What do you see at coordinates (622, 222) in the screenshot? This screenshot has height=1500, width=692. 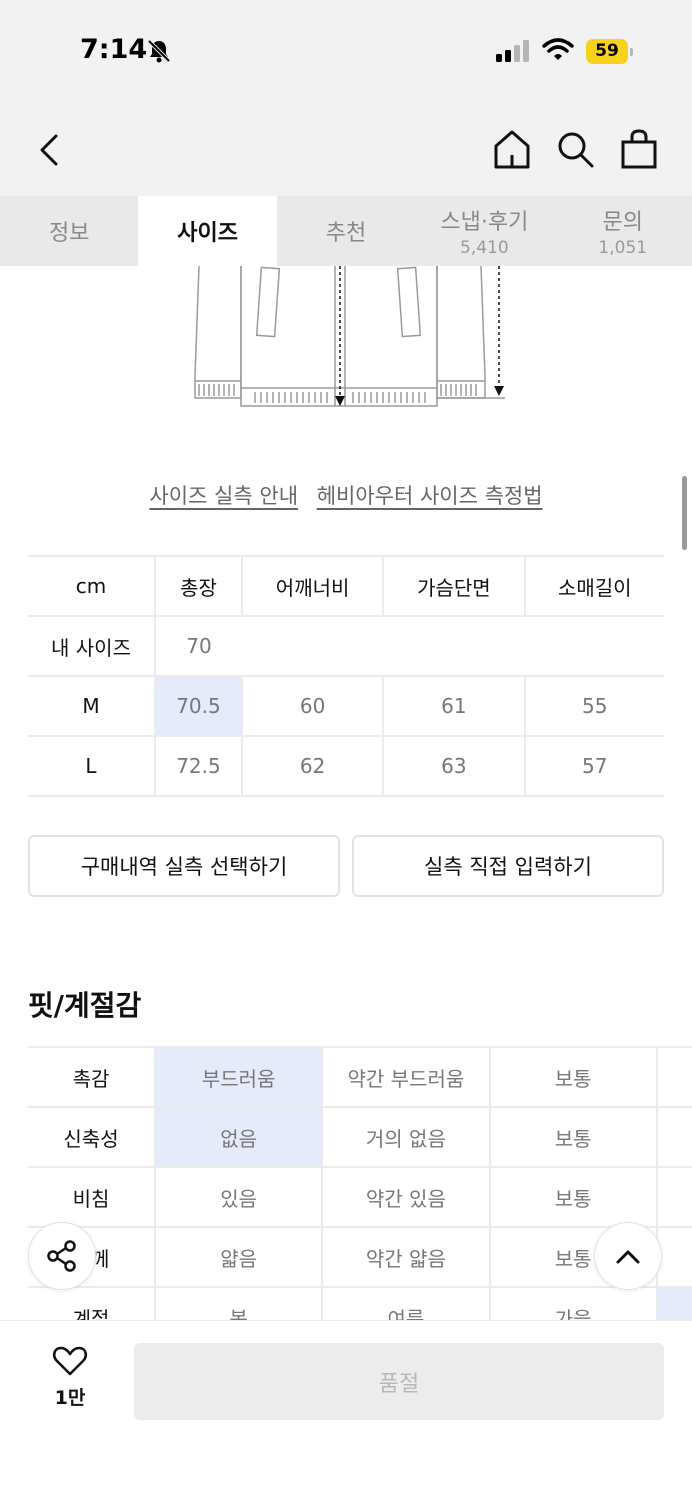 I see `tab-label: 문의` at bounding box center [622, 222].